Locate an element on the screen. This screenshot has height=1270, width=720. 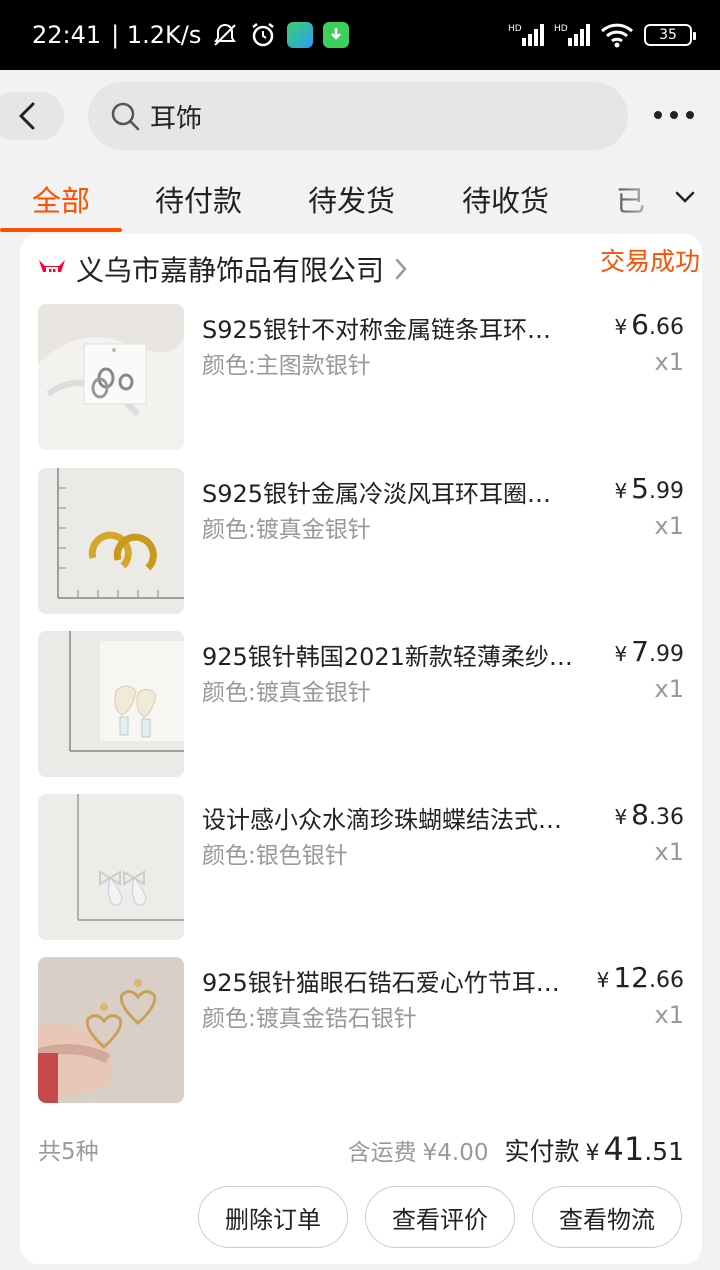
view-review-button: 查看评价 is located at coordinates (440, 1217).